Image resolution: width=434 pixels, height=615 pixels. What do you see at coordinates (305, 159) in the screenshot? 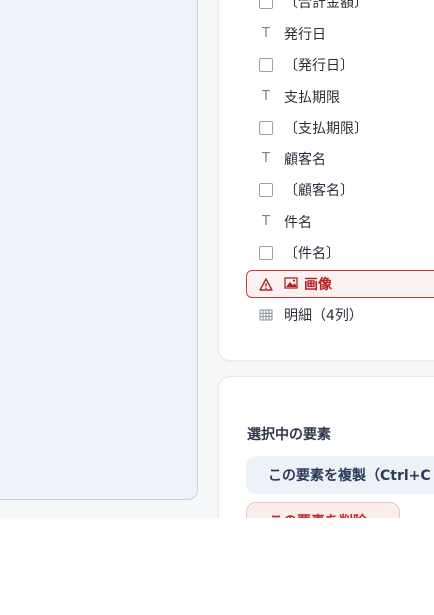
I see `layer-label: 顧客名` at bounding box center [305, 159].